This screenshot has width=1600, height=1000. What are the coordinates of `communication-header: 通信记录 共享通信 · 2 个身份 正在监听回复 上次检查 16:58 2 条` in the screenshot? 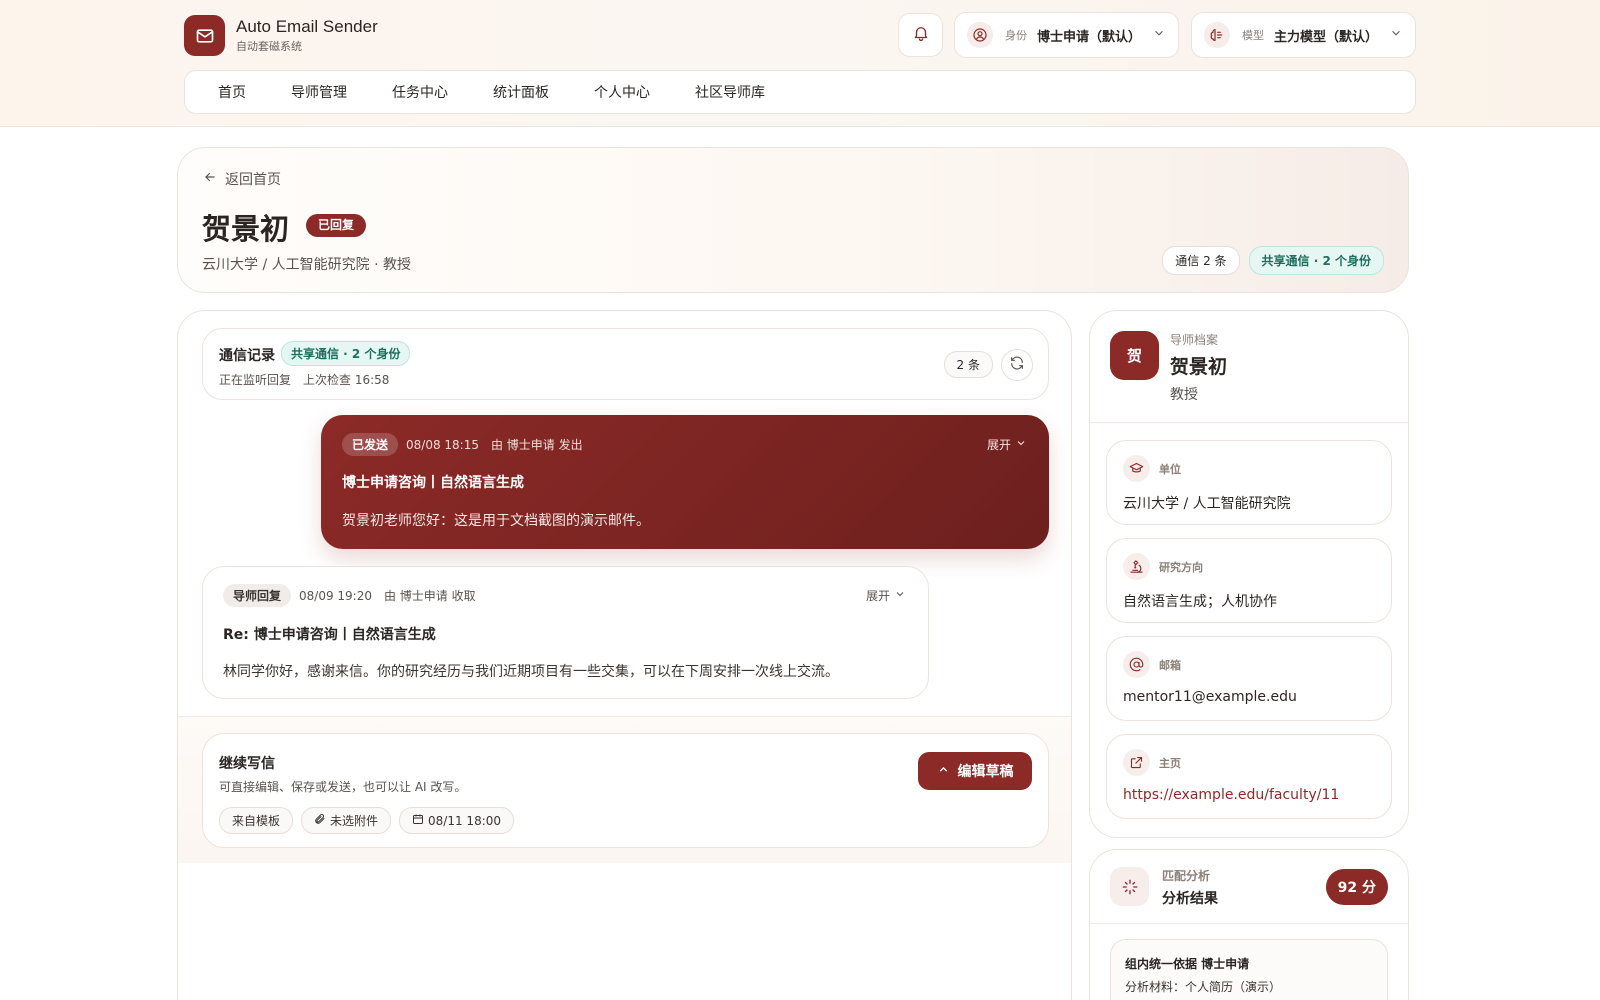 It's located at (625, 364).